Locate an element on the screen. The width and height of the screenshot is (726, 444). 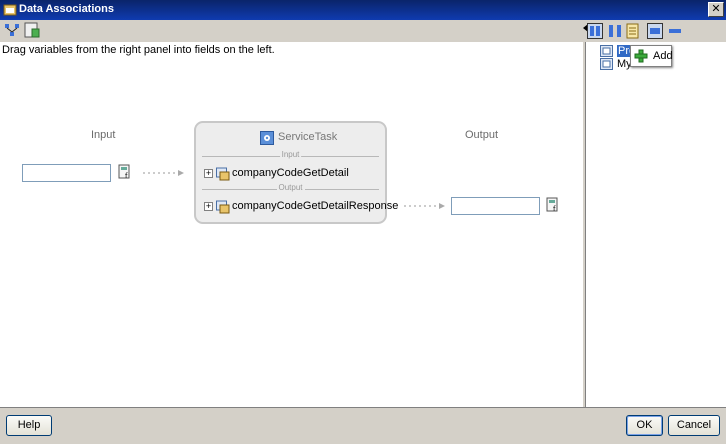
add-icon is located at coordinates (641, 56).